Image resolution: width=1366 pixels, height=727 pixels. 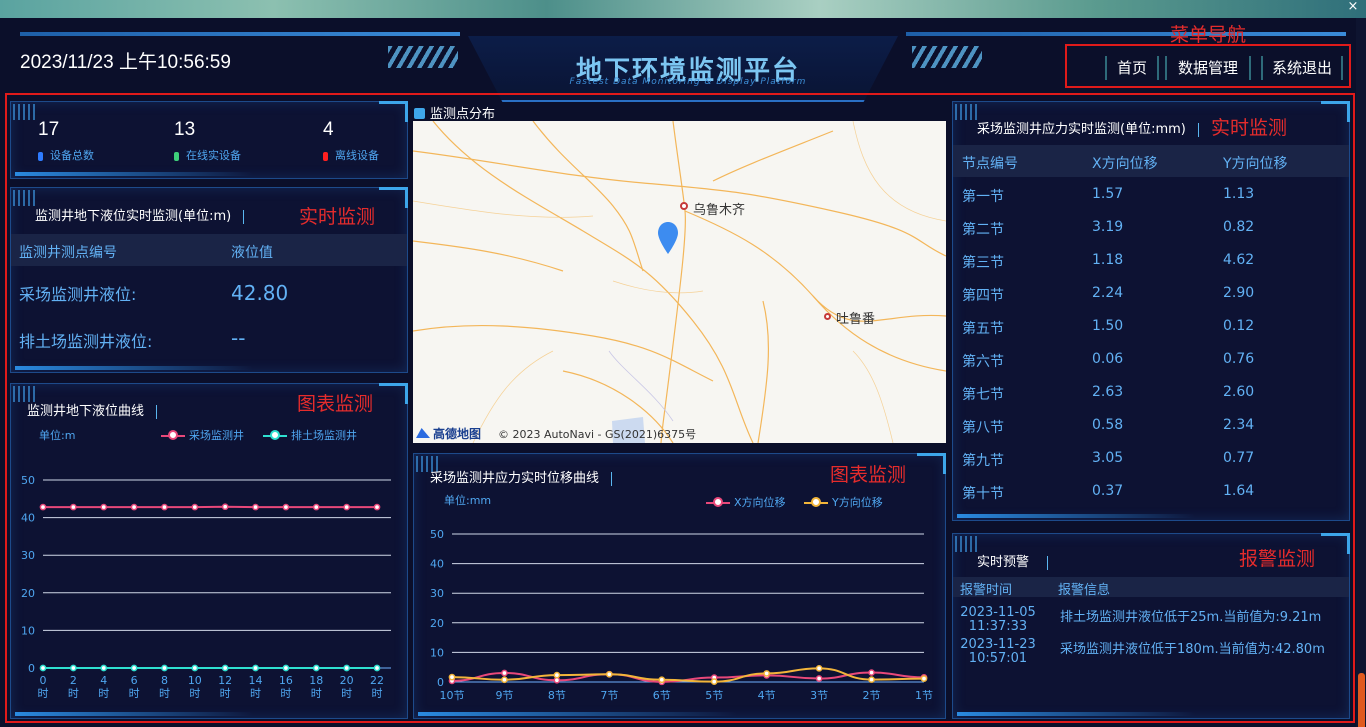 I want to click on stress-row-x: 0.37, so click(x=1108, y=491).